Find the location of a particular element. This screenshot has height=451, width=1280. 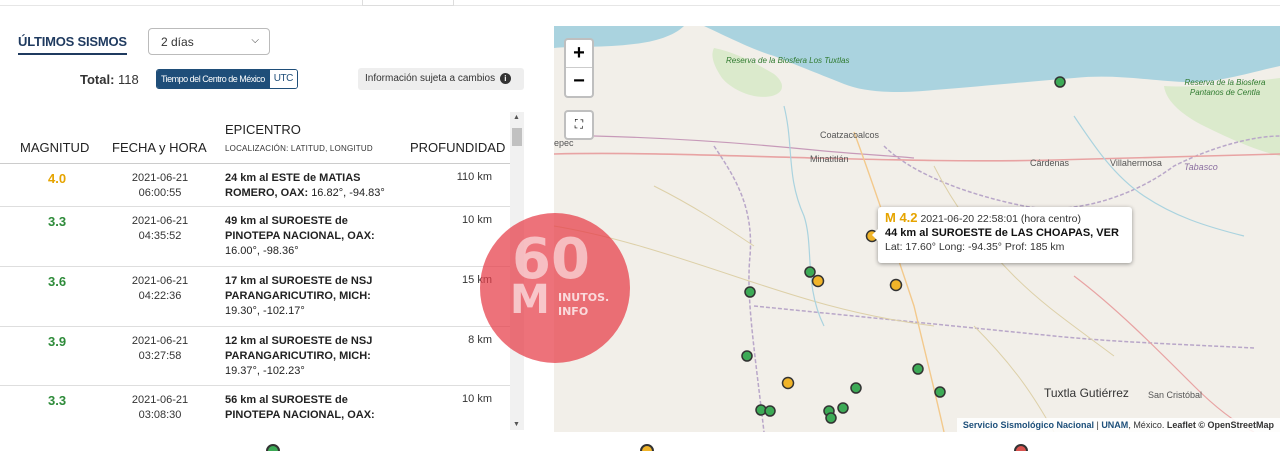

map-label-villahermosa: Villahermosa is located at coordinates (1136, 163).